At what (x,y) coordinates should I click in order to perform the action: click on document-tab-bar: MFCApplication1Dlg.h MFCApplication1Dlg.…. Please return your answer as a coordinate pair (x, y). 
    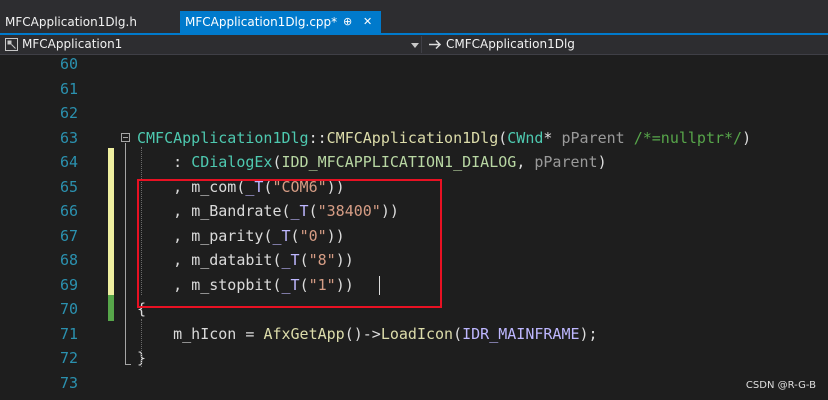
    Looking at the image, I should click on (414, 16).